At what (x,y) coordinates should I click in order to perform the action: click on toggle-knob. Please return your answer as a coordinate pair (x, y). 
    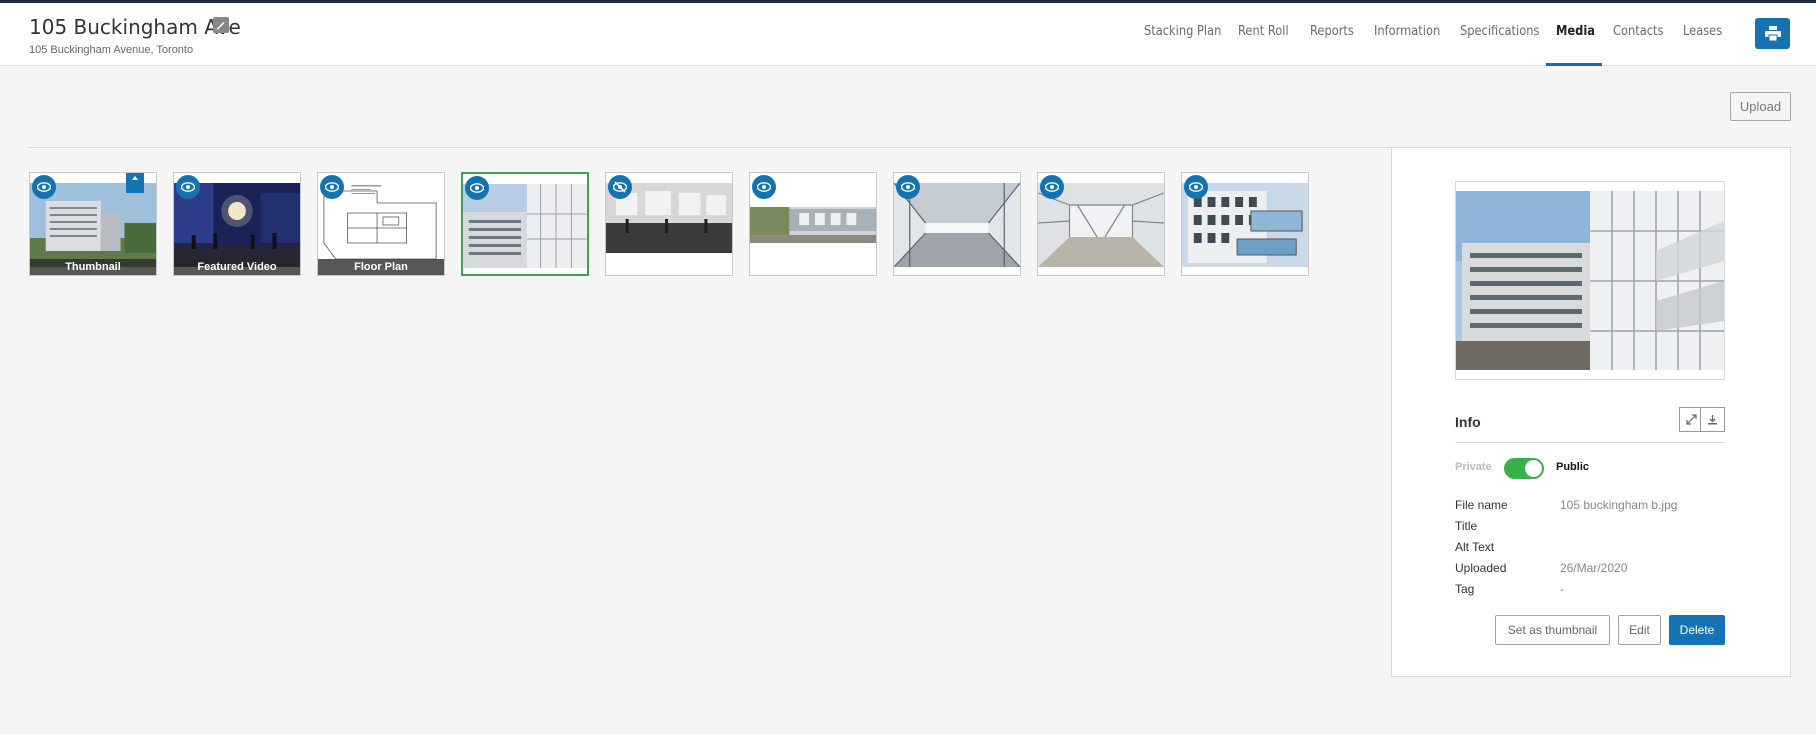
    Looking at the image, I should click on (1533, 468).